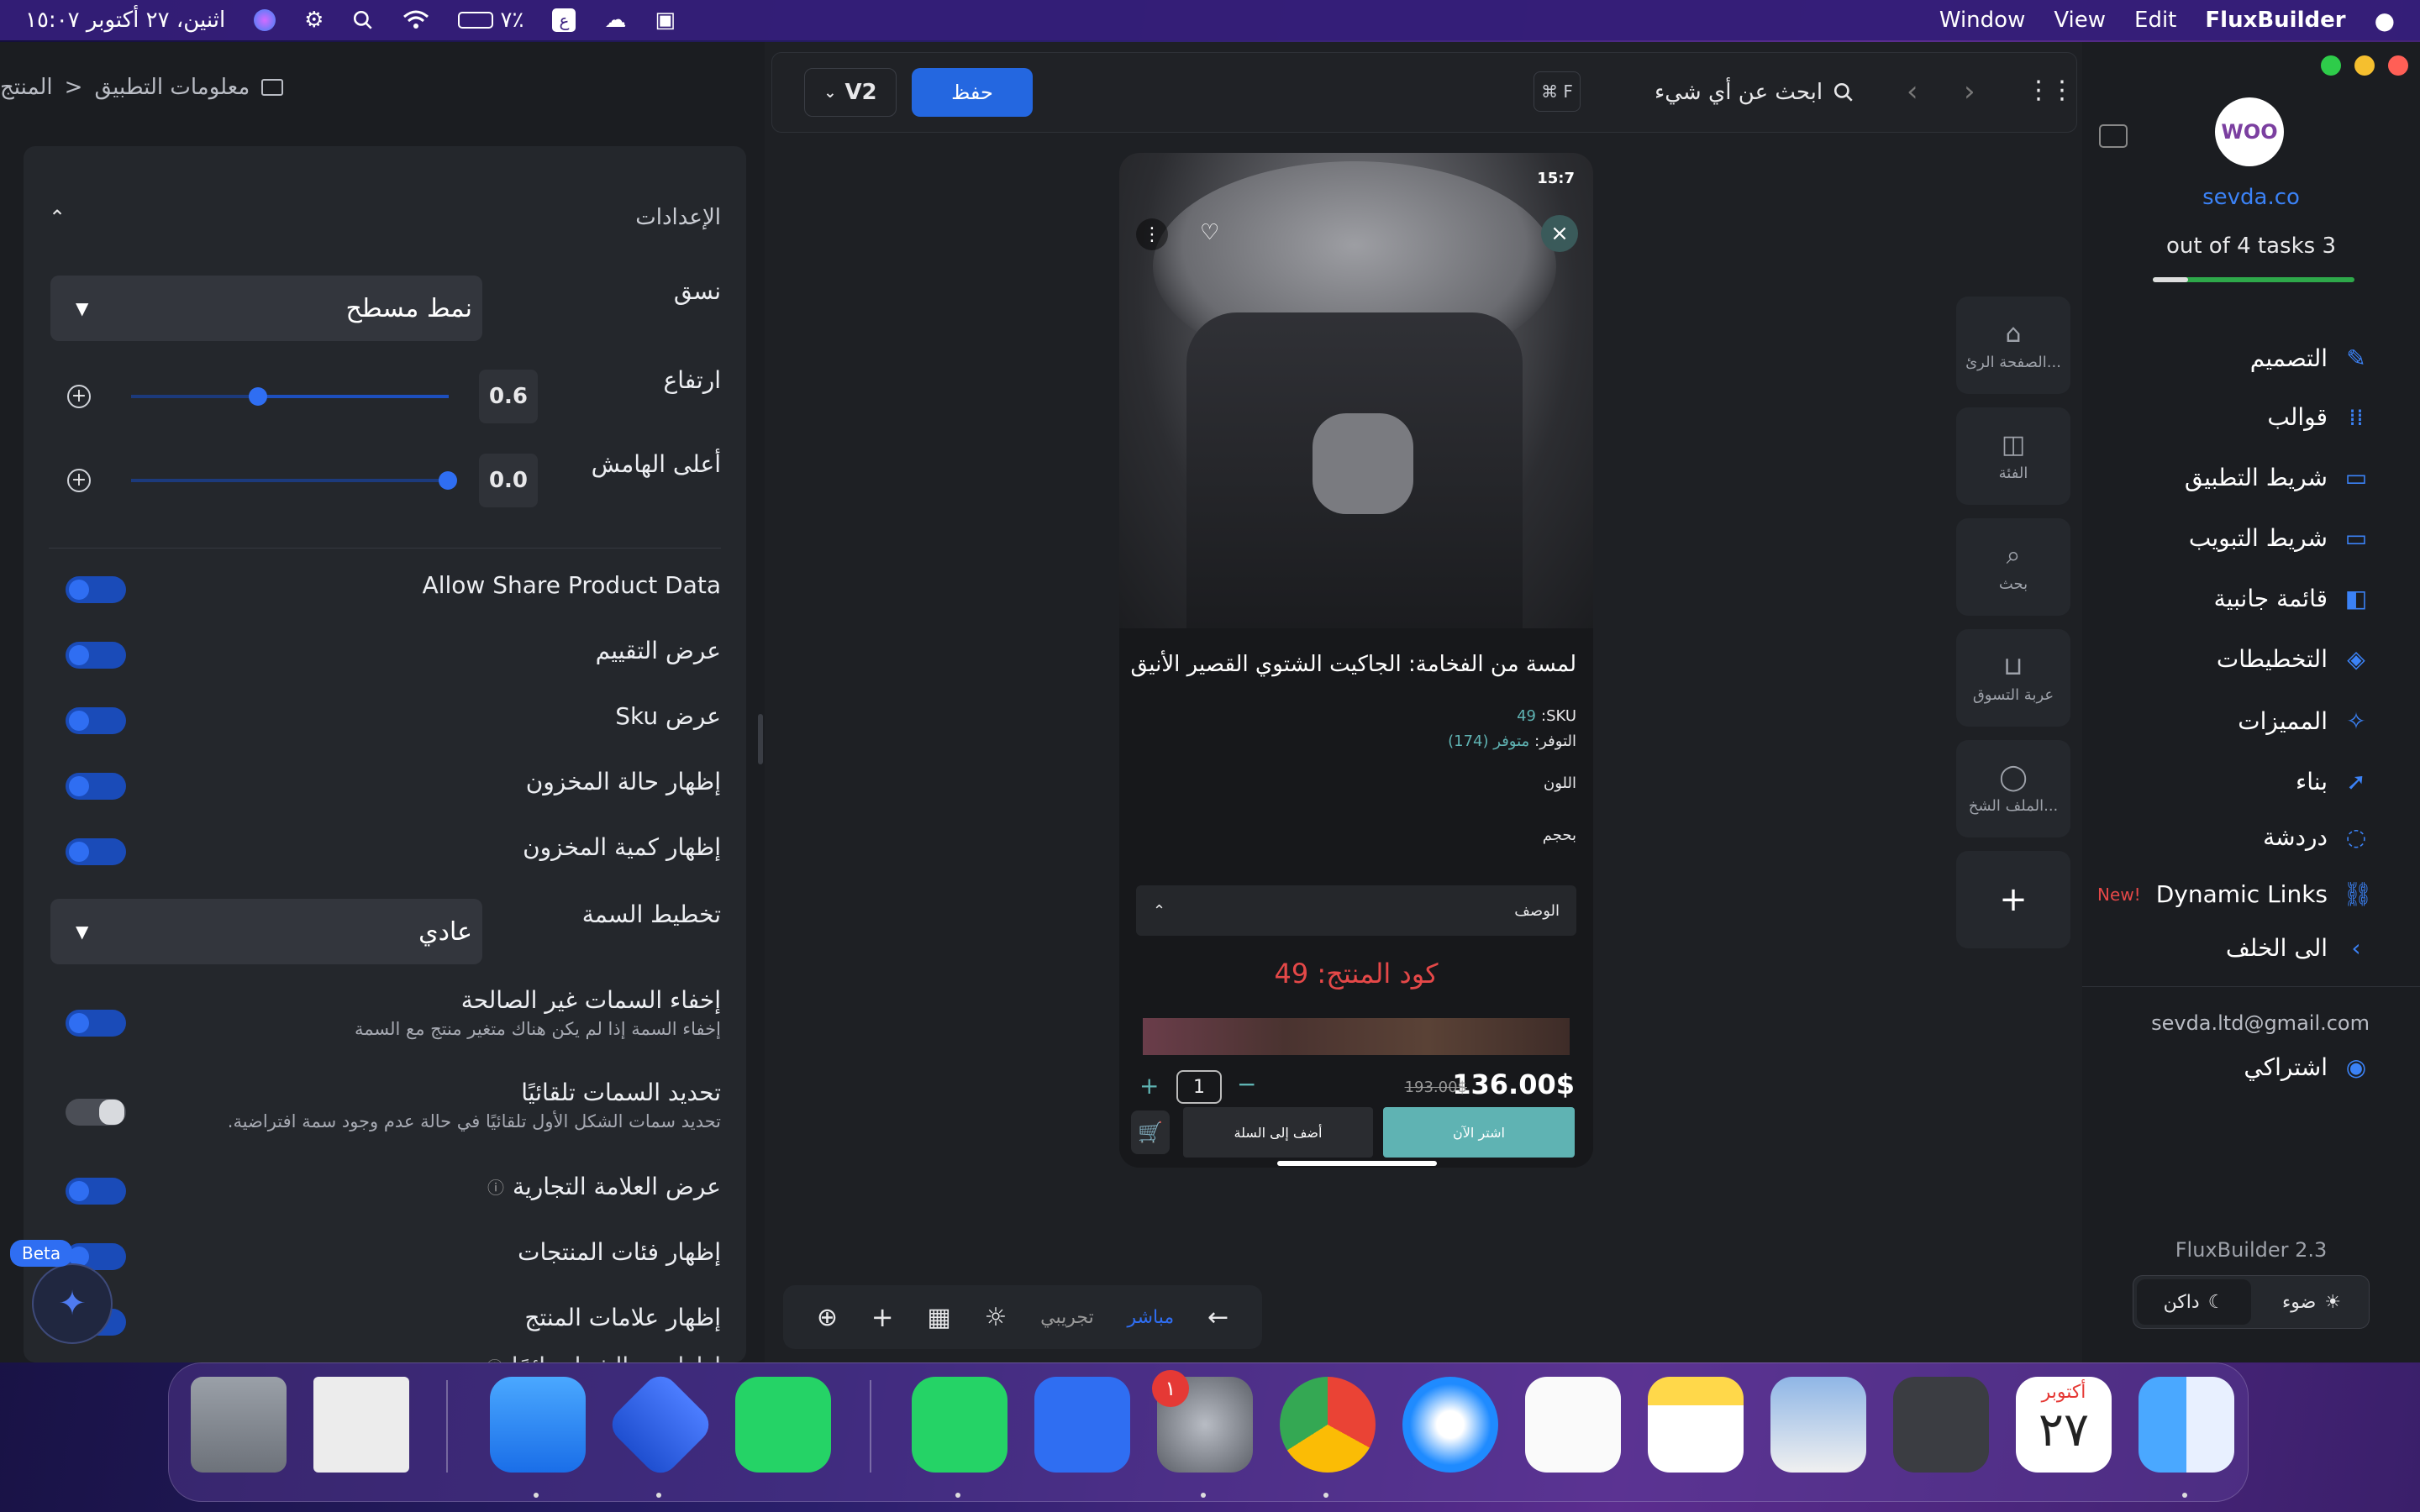 The image size is (2420, 1512). I want to click on height-slider-knob, so click(258, 396).